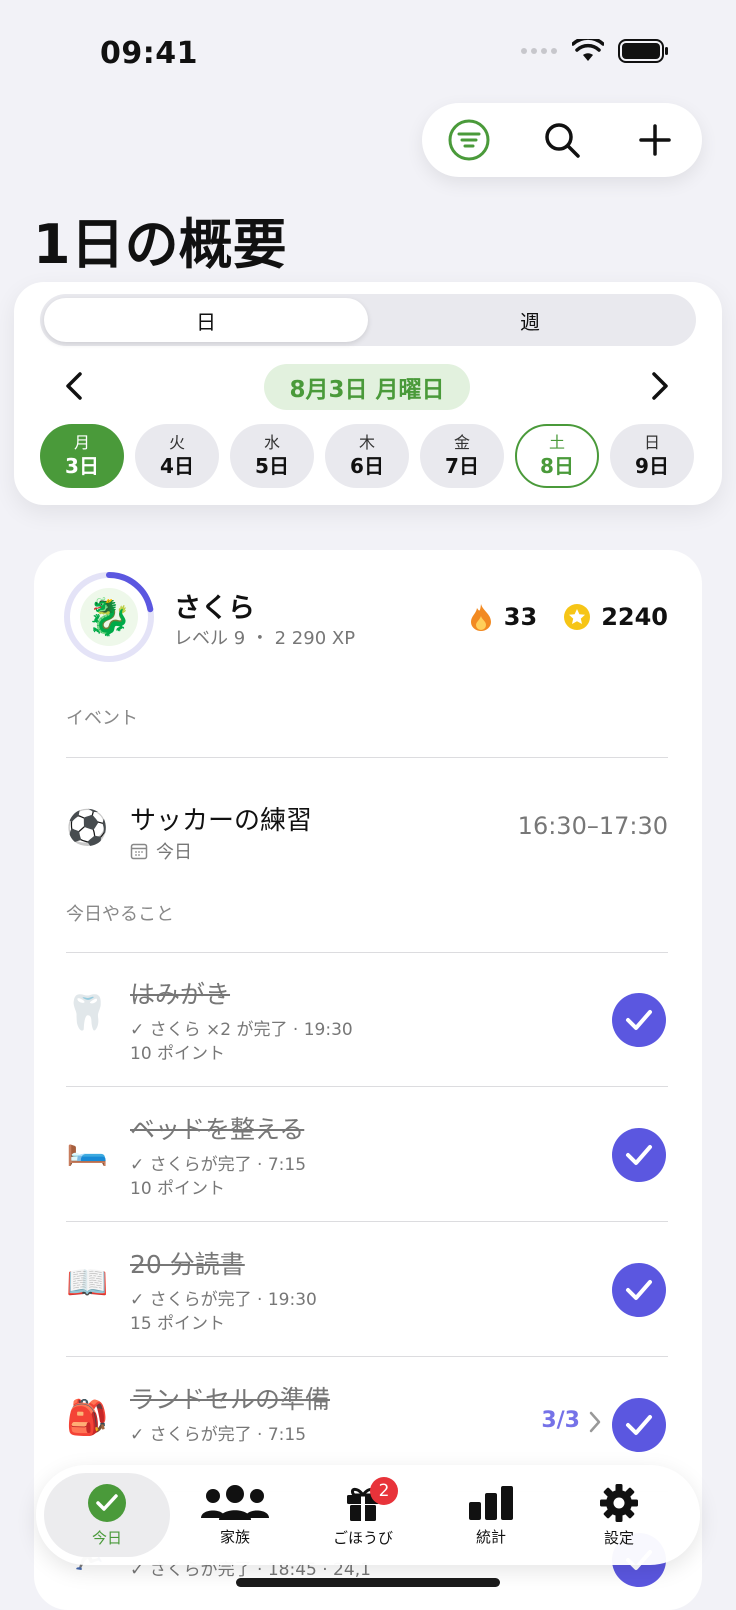 This screenshot has width=736, height=1610. I want to click on segment-day: 日, so click(206, 320).